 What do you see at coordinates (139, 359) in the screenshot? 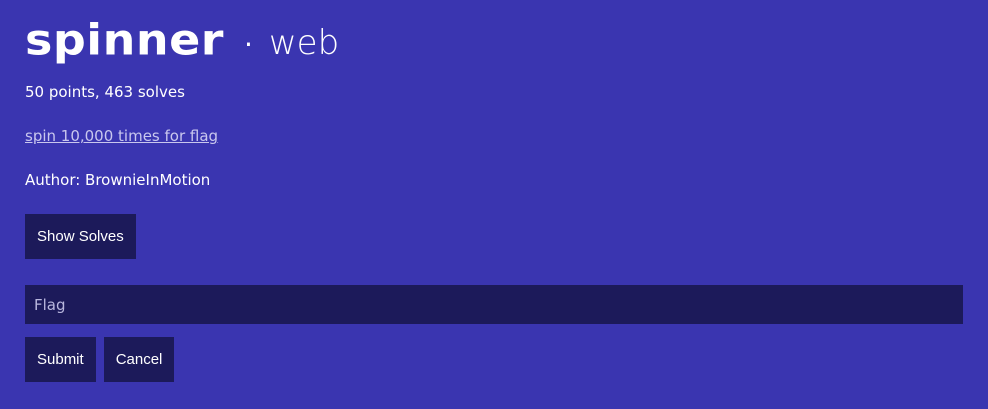
I see `cancel-button: Cancel` at bounding box center [139, 359].